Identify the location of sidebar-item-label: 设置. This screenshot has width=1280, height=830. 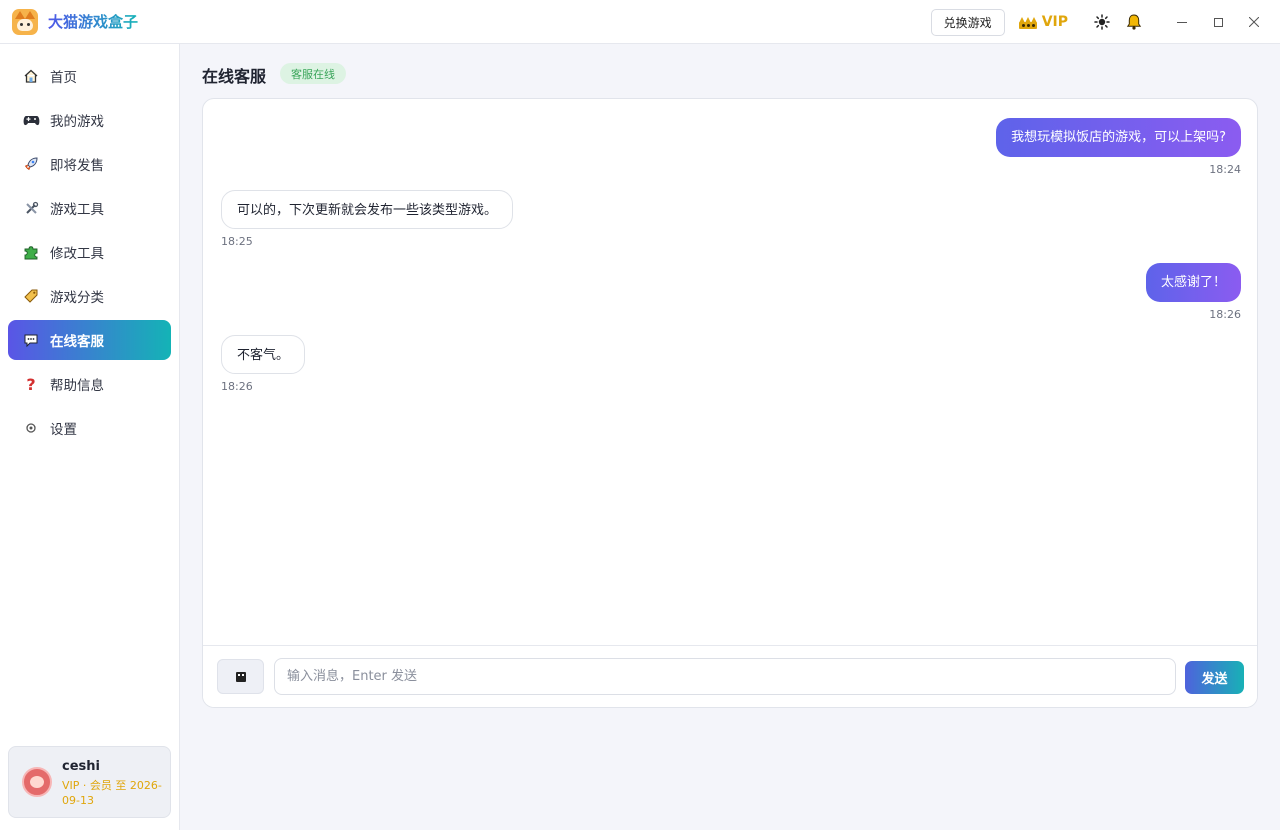
(63, 430).